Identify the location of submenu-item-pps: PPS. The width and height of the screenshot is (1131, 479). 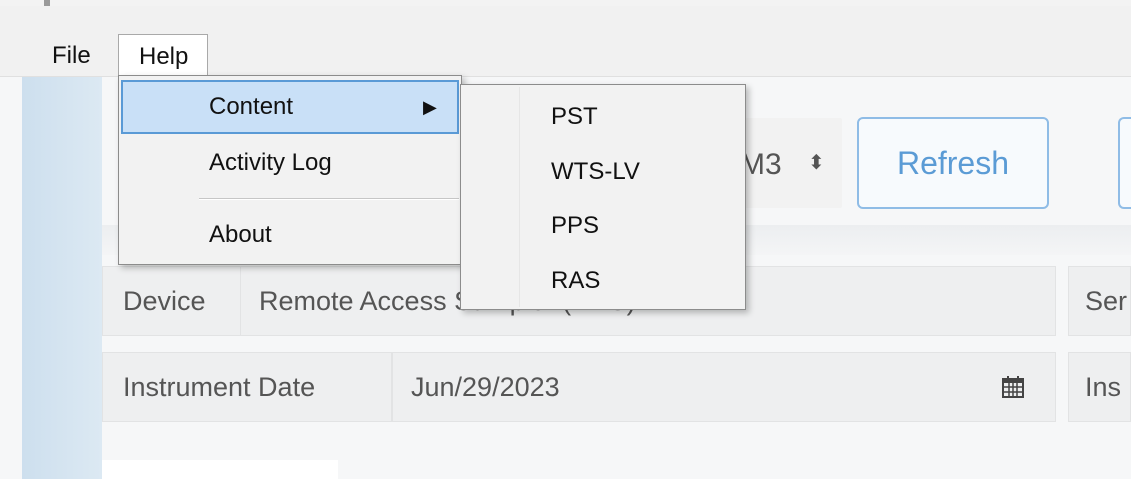
(575, 226).